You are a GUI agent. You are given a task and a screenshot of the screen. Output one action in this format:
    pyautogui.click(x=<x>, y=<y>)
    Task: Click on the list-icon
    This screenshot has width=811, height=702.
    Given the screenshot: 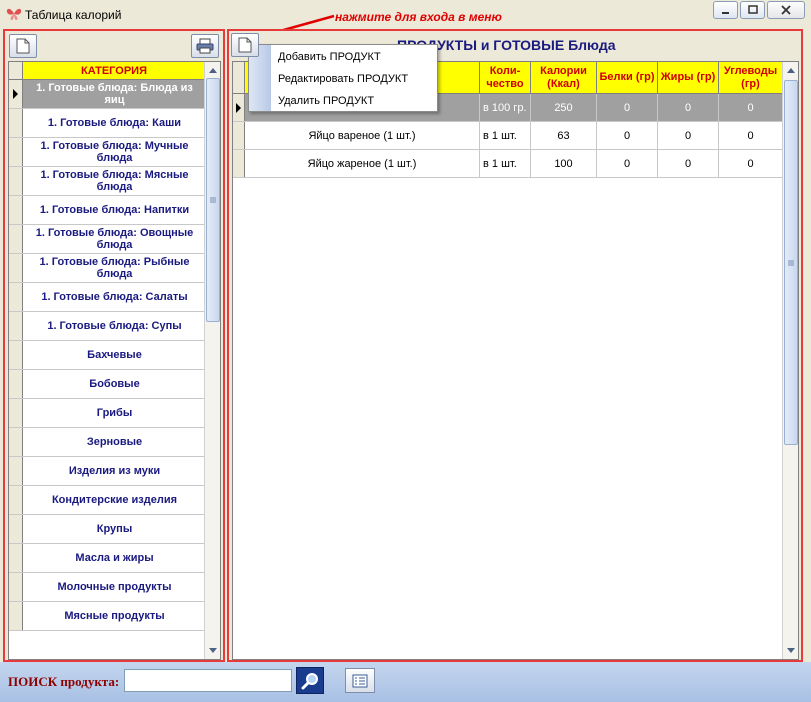 What is the action you would take?
    pyautogui.click(x=360, y=680)
    